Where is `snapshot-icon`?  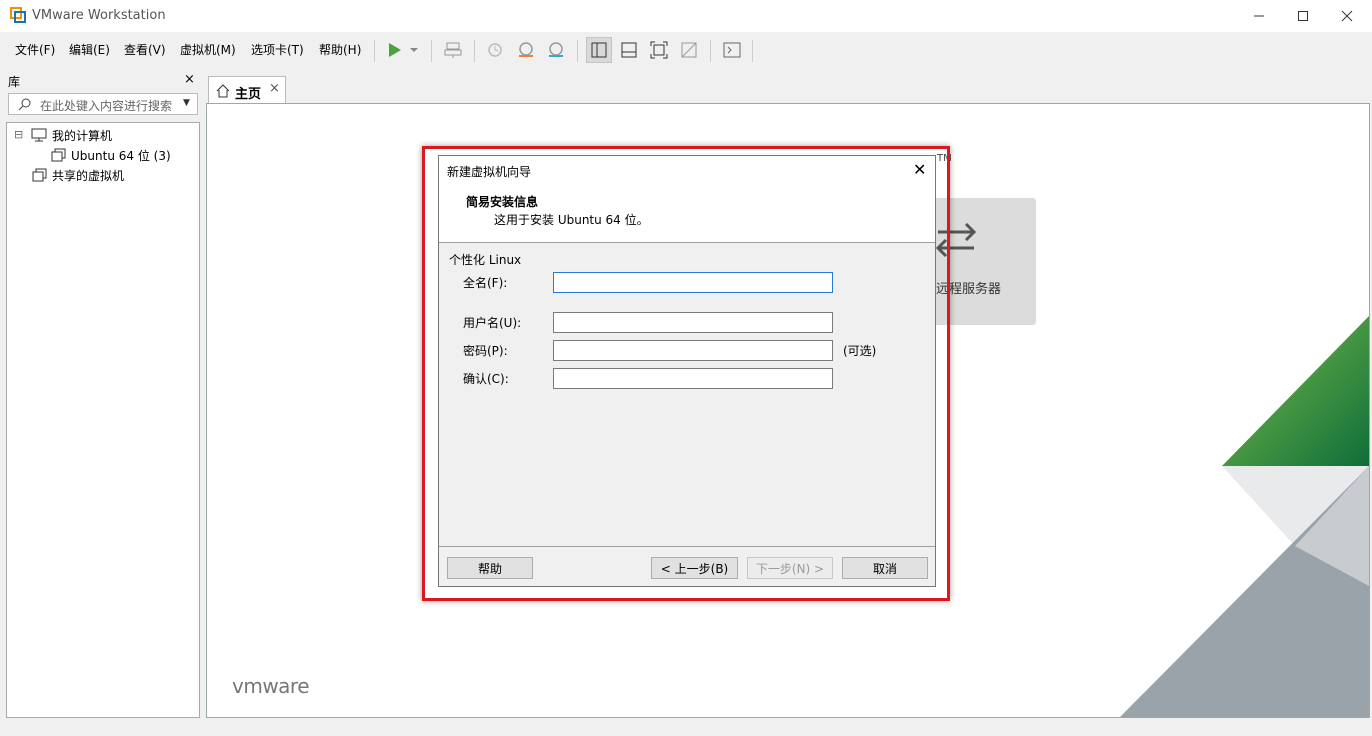
snapshot-icon is located at coordinates (495, 50).